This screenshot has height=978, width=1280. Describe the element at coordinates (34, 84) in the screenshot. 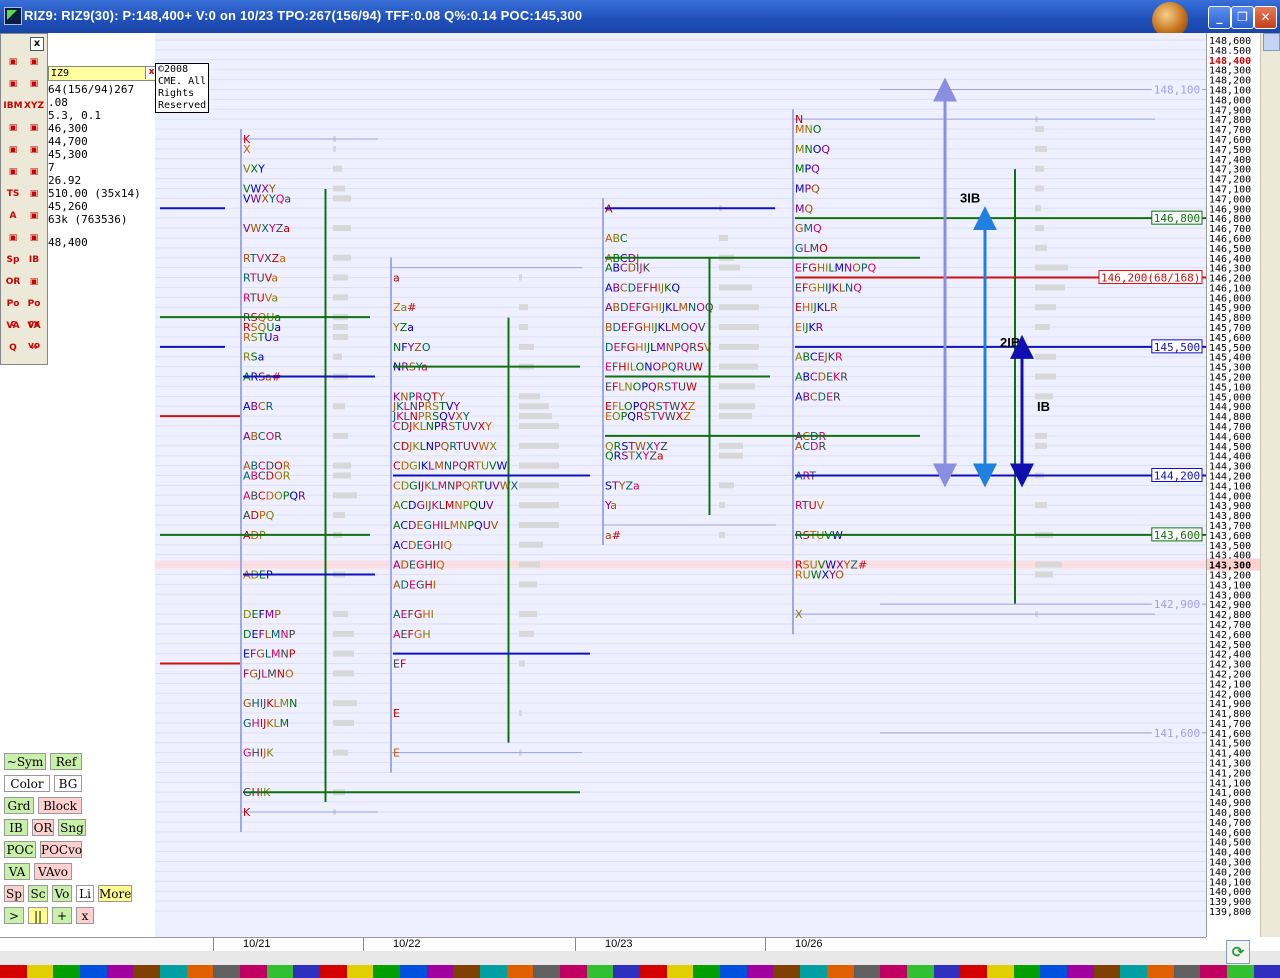

I see `refresh-icon: ▣` at that location.